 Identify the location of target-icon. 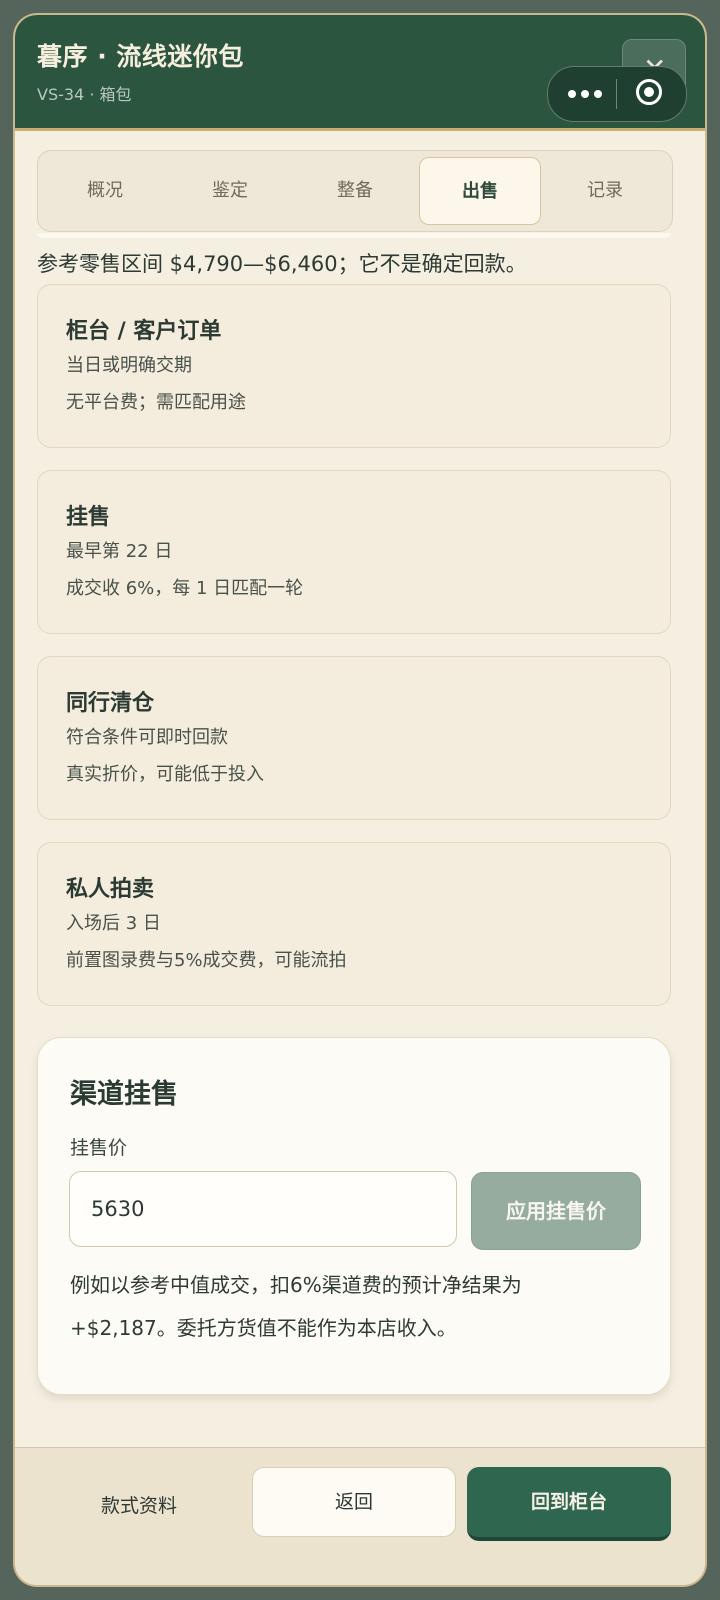
(649, 92).